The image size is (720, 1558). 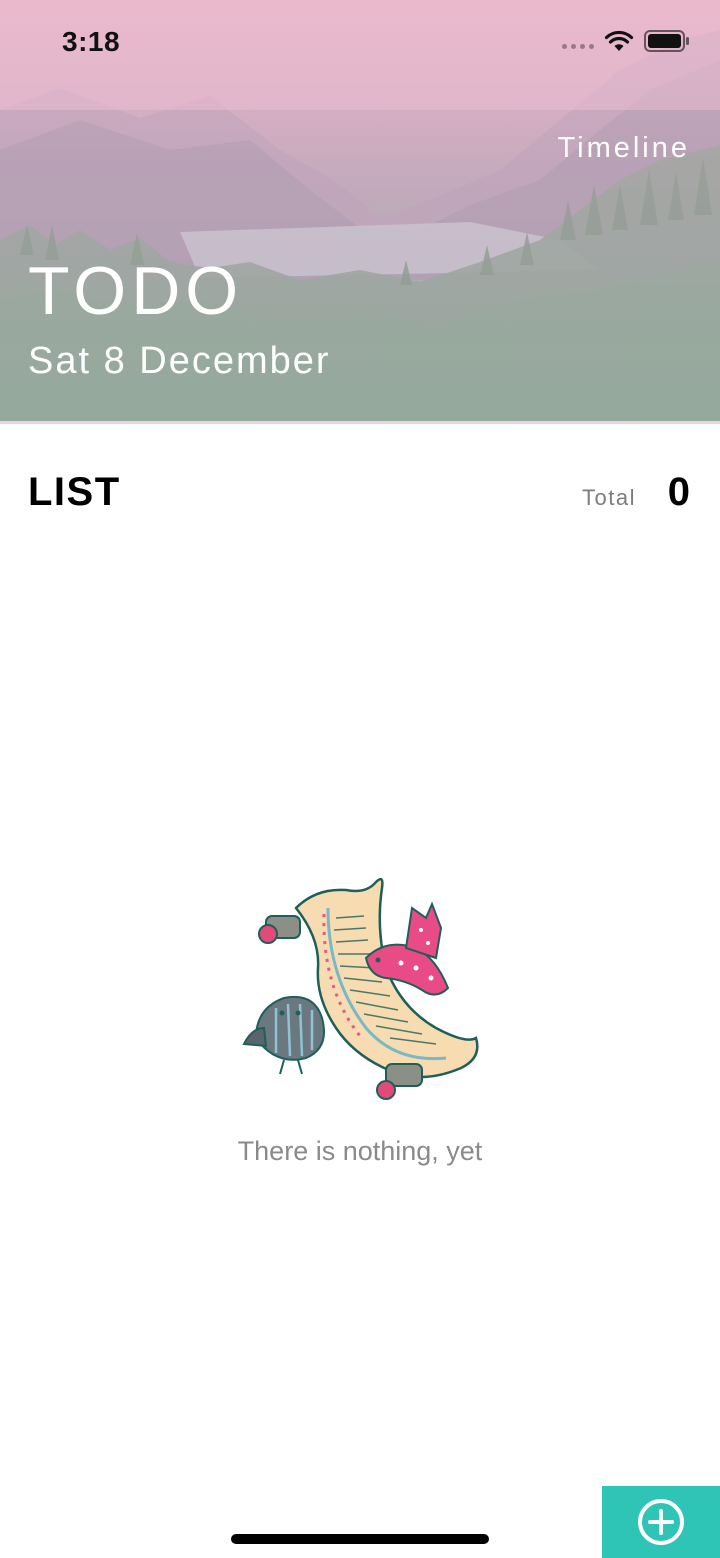 I want to click on status-icons, so click(x=626, y=41).